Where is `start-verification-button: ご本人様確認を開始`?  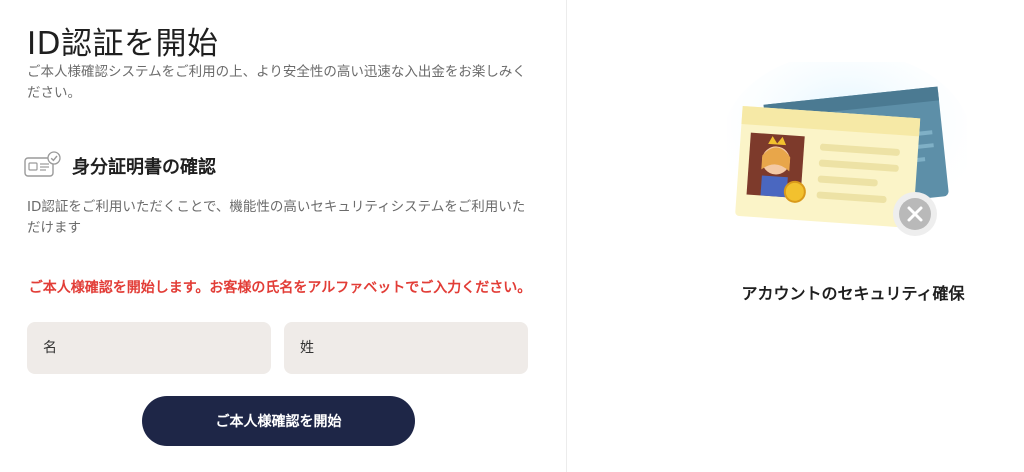 start-verification-button: ご本人様確認を開始 is located at coordinates (278, 421).